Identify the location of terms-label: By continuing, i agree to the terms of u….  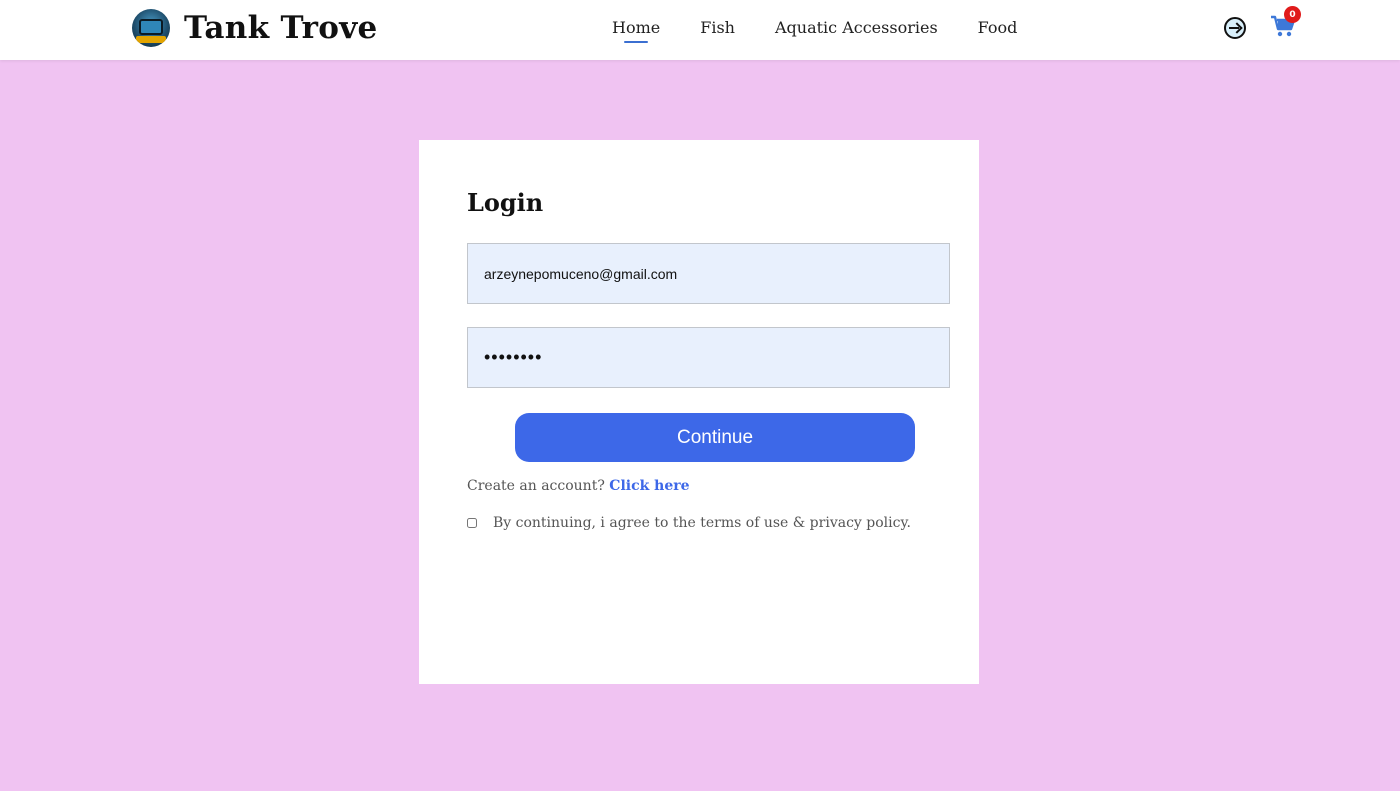
(702, 523).